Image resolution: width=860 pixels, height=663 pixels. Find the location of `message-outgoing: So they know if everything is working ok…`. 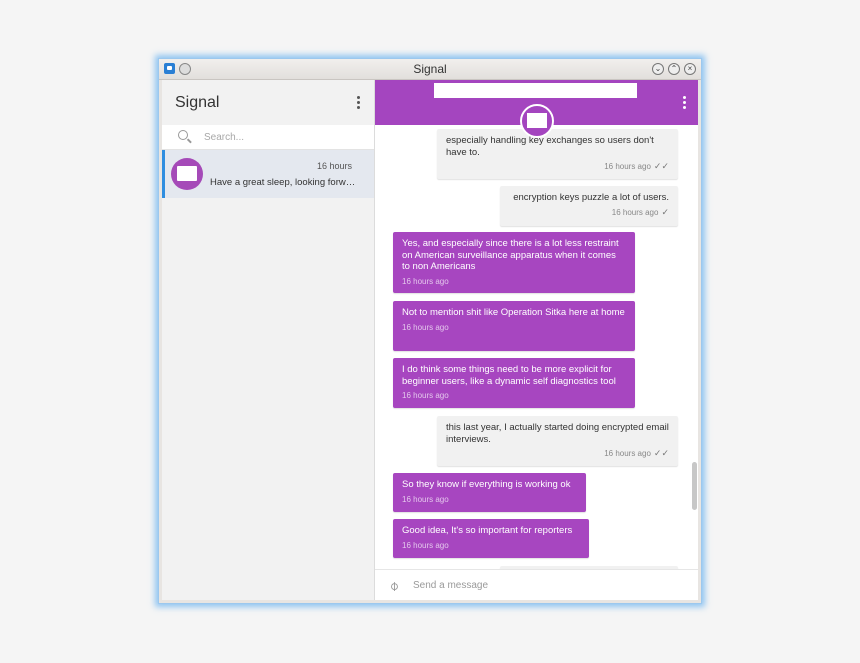

message-outgoing: So they know if everything is working ok… is located at coordinates (489, 492).